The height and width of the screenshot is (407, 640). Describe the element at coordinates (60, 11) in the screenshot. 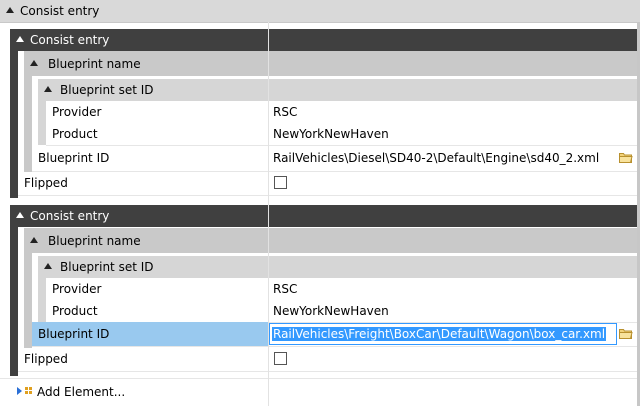

I see `root-header-label: Consist entry` at that location.